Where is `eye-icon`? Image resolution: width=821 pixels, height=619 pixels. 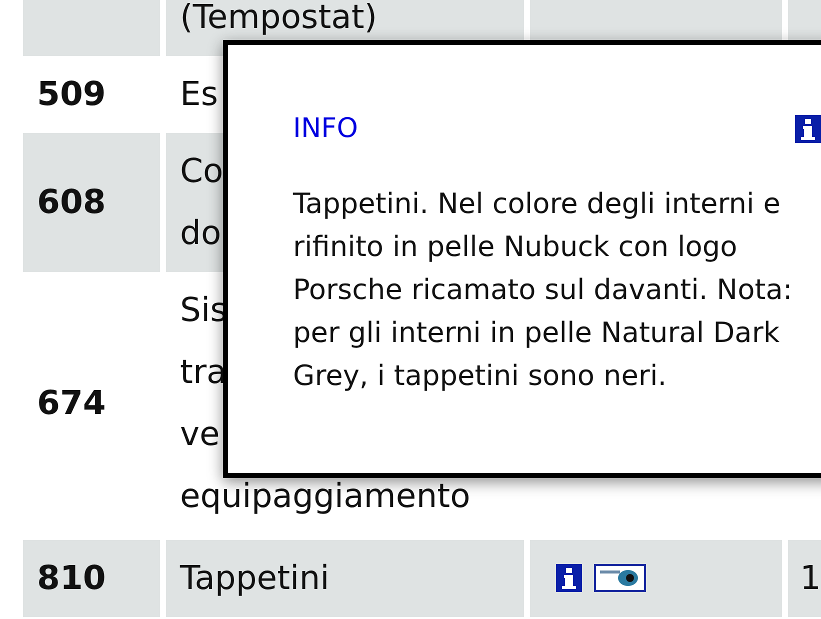
eye-icon is located at coordinates (620, 578).